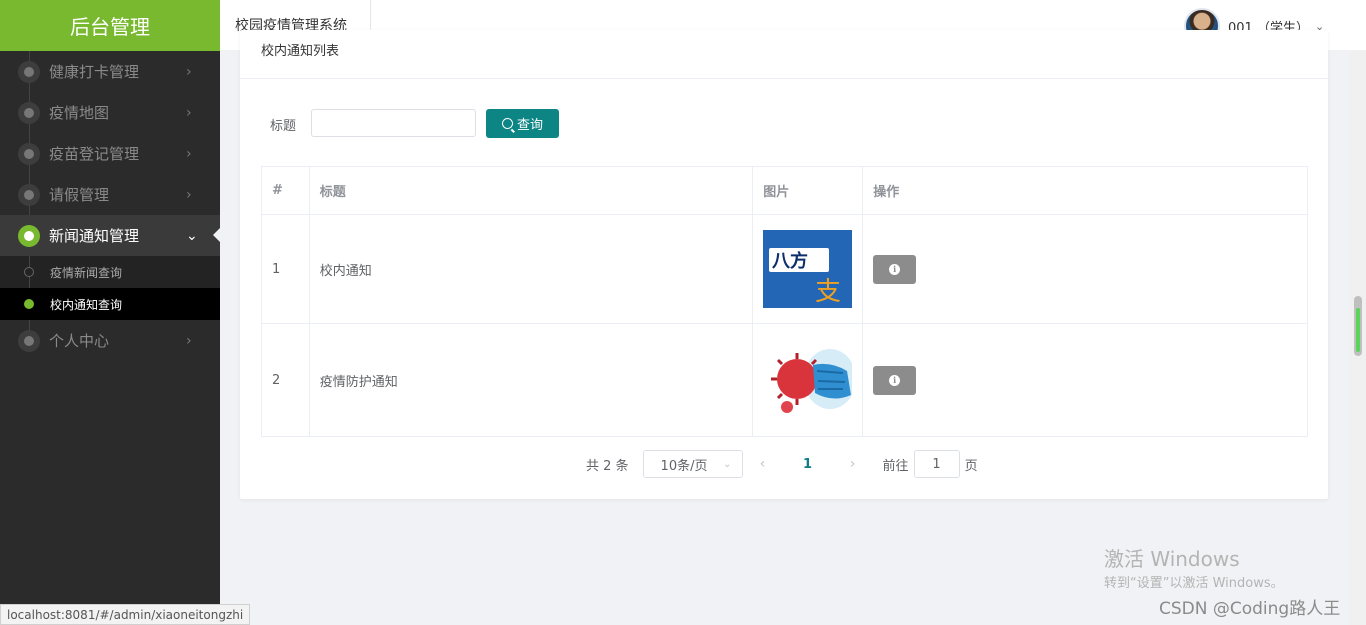 Image resolution: width=1366 pixels, height=625 pixels. I want to click on prev-page-button: ‹, so click(763, 464).